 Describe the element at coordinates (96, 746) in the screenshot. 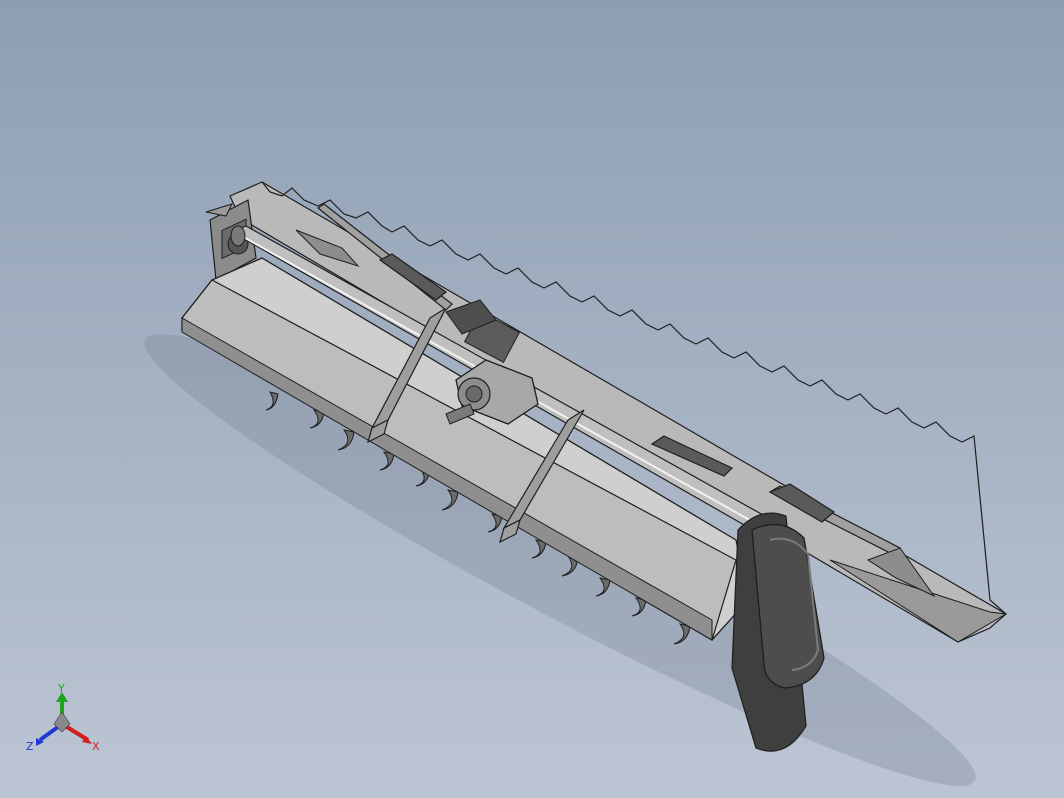

I see `x-axis-label: X` at that location.